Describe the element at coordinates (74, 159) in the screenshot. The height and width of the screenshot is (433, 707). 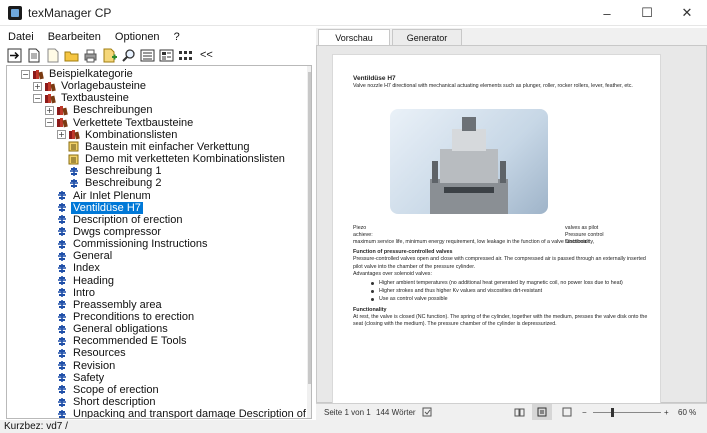
I see `document-icon` at that location.